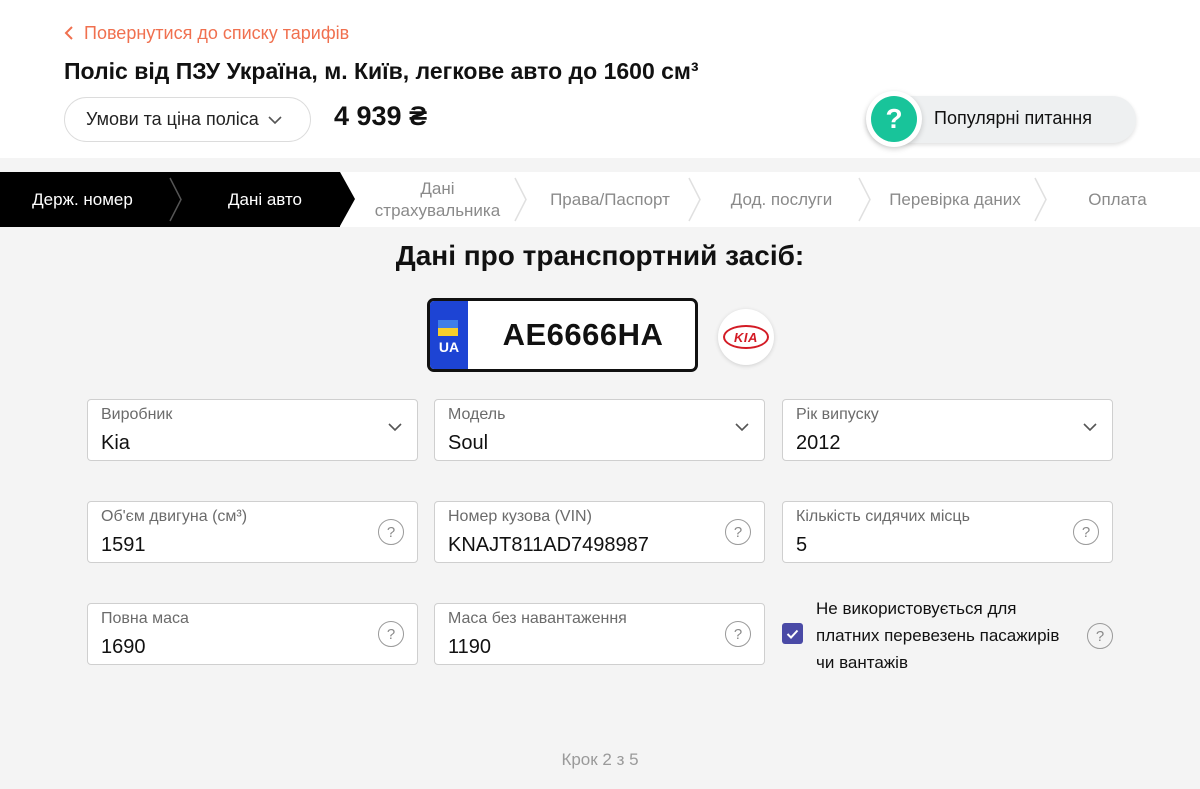  Describe the element at coordinates (82, 199) in the screenshot. I see `step-plate-number: Держ. номер` at that location.